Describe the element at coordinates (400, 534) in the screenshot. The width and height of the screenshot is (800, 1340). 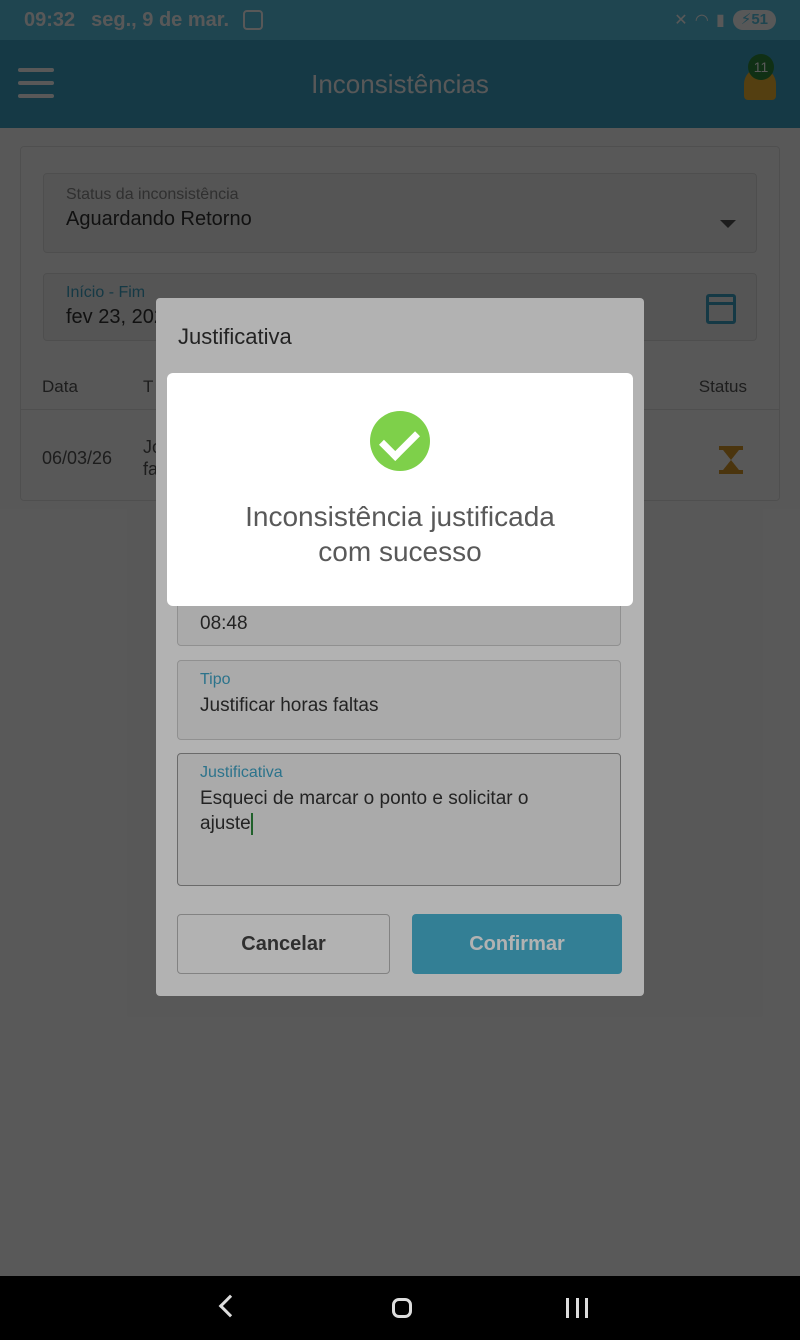
I see `success-message: Inconsistência justificada com sucesso` at that location.